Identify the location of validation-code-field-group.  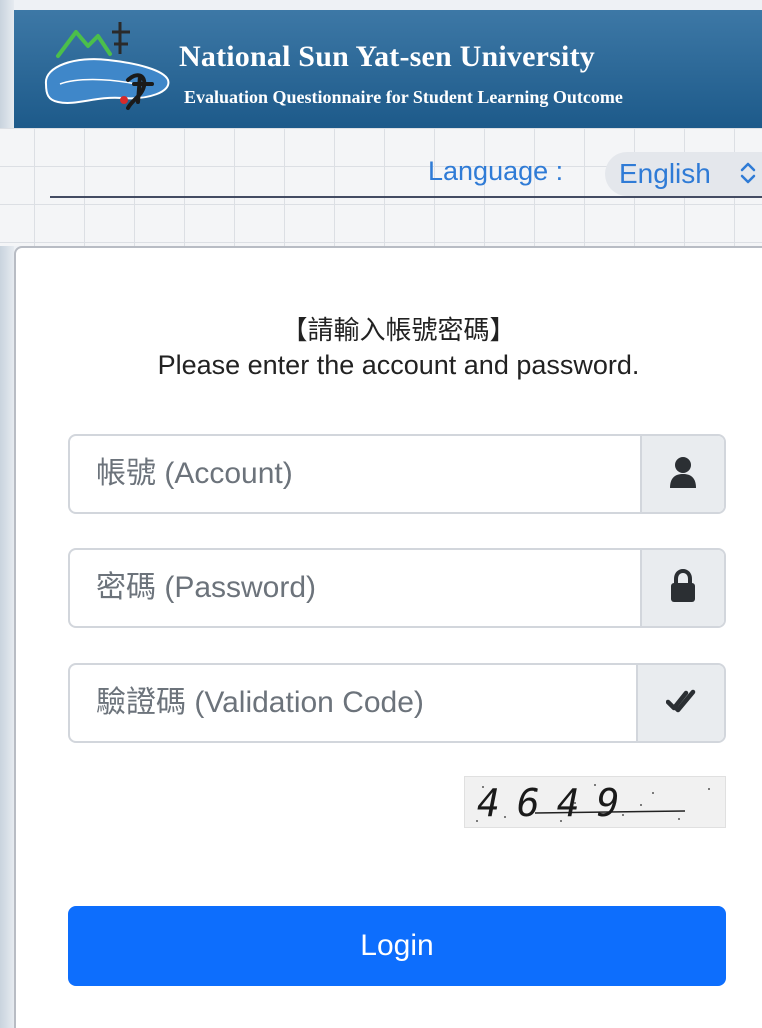
(397, 703).